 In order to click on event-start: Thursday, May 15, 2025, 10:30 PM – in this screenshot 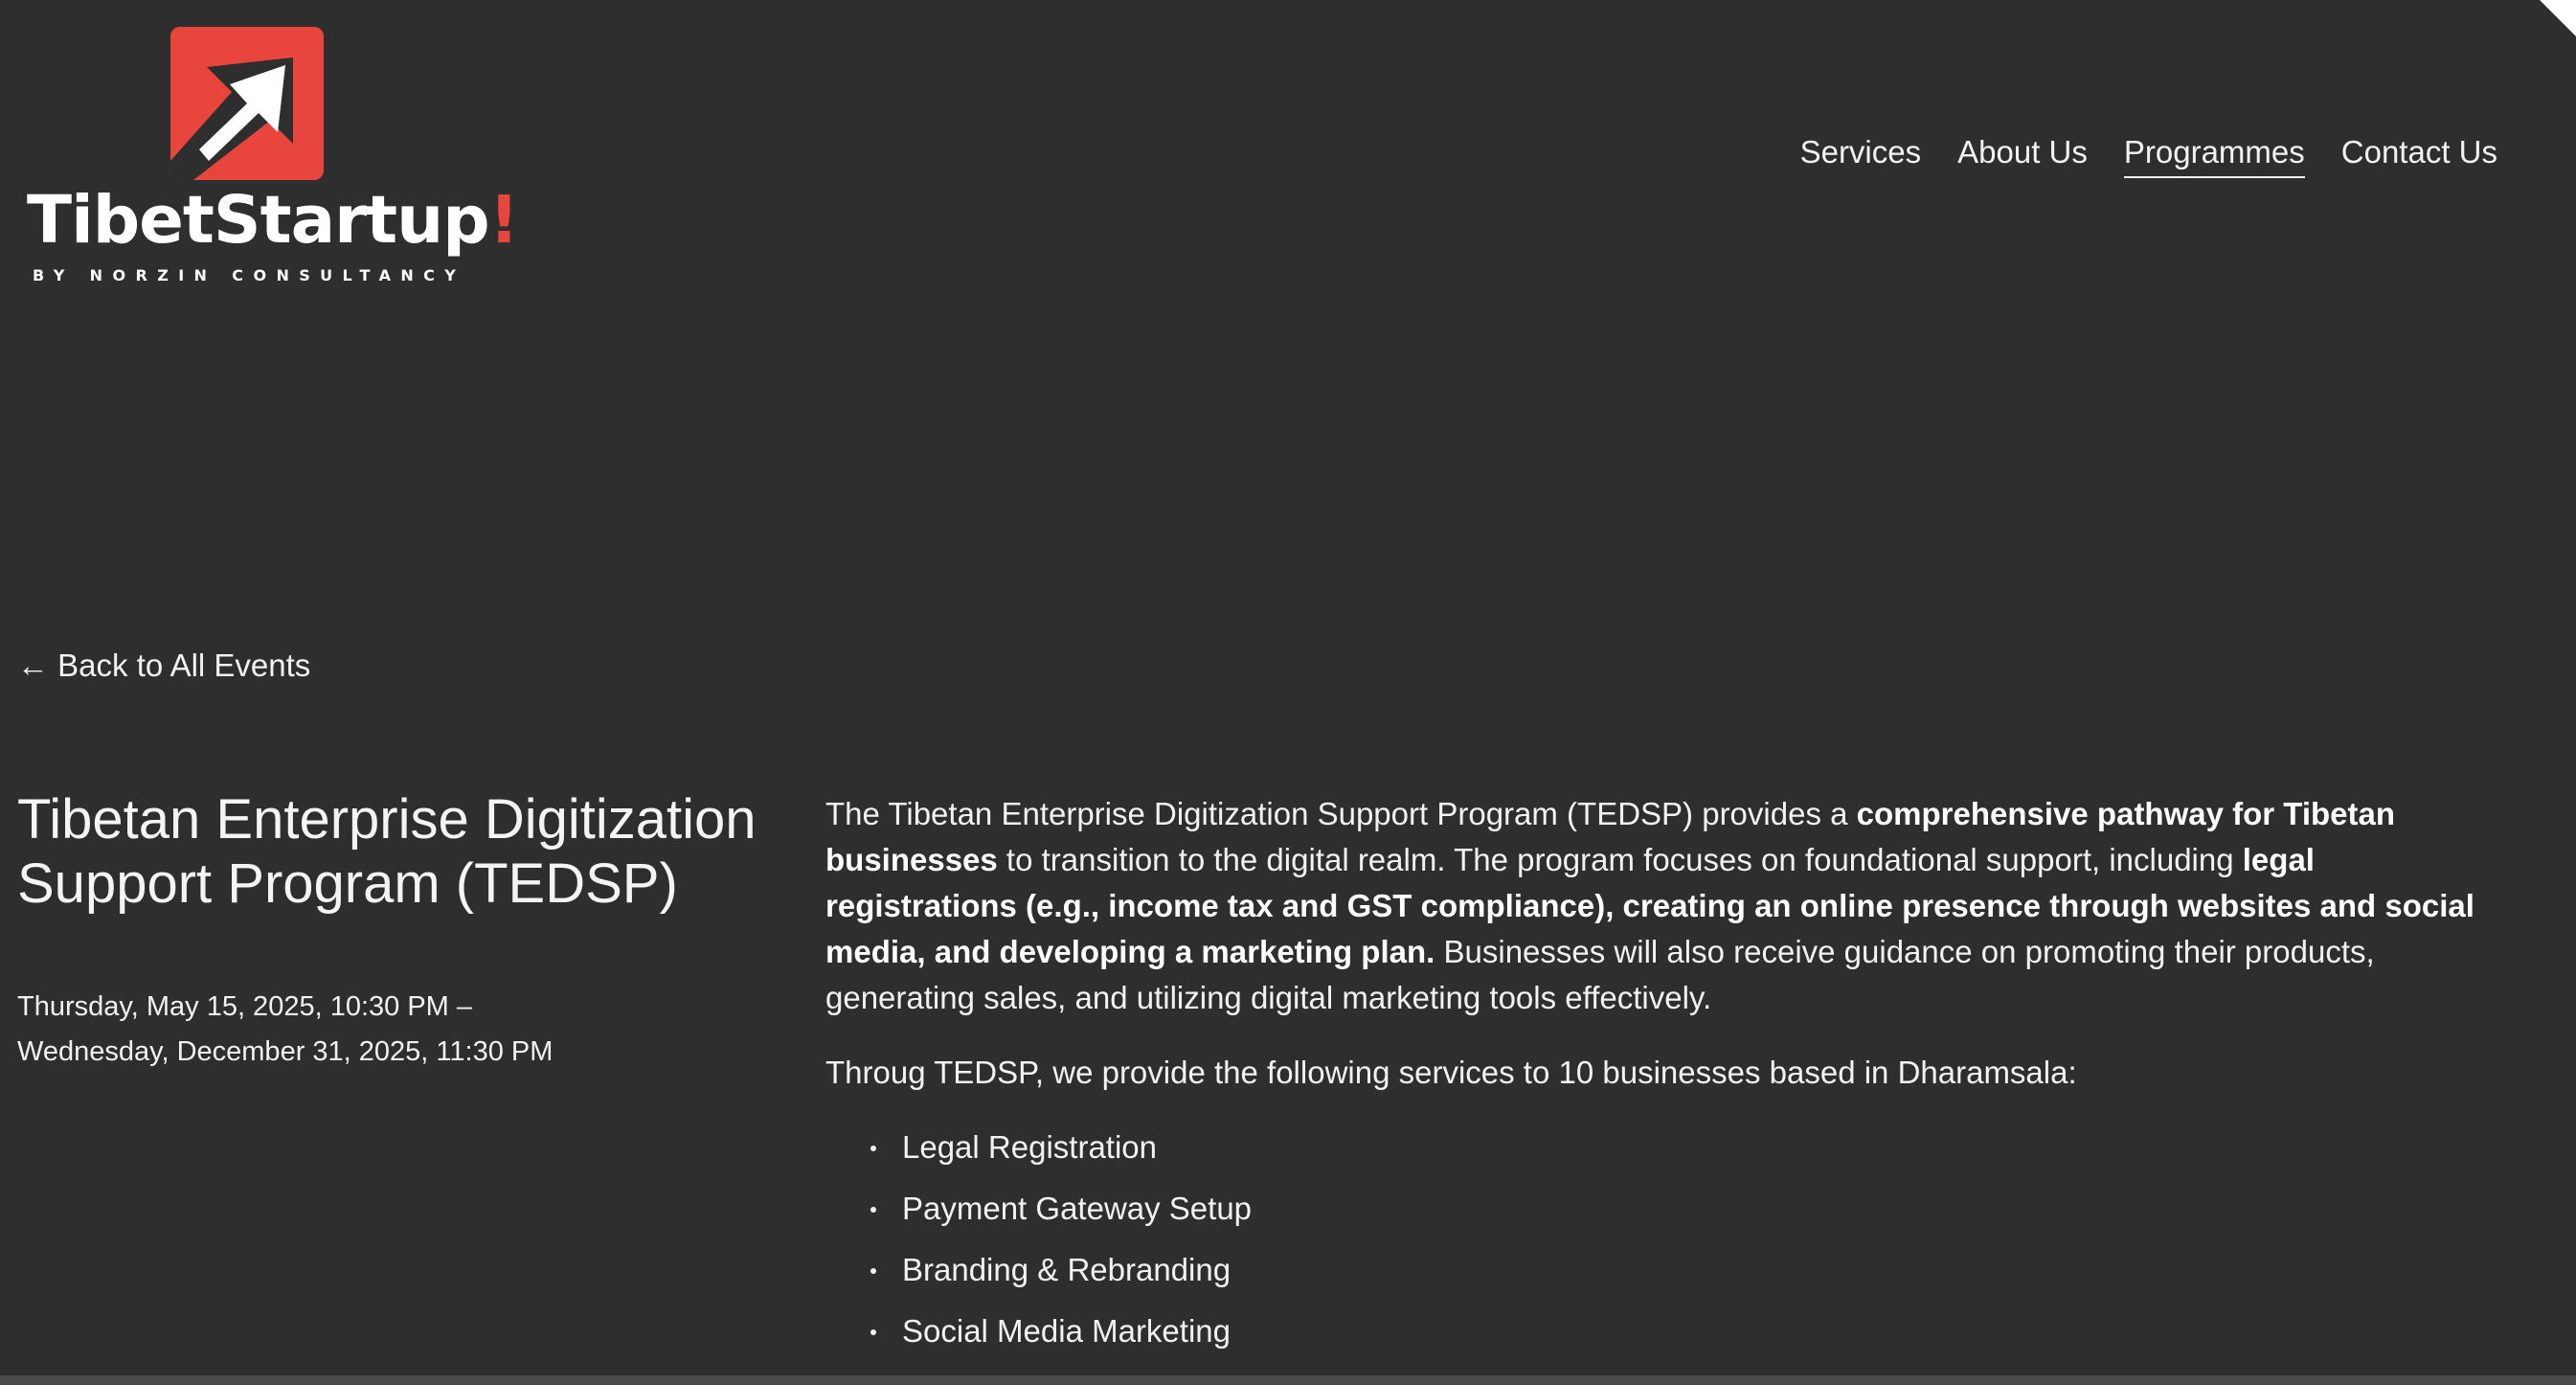, I will do `click(245, 1006)`.